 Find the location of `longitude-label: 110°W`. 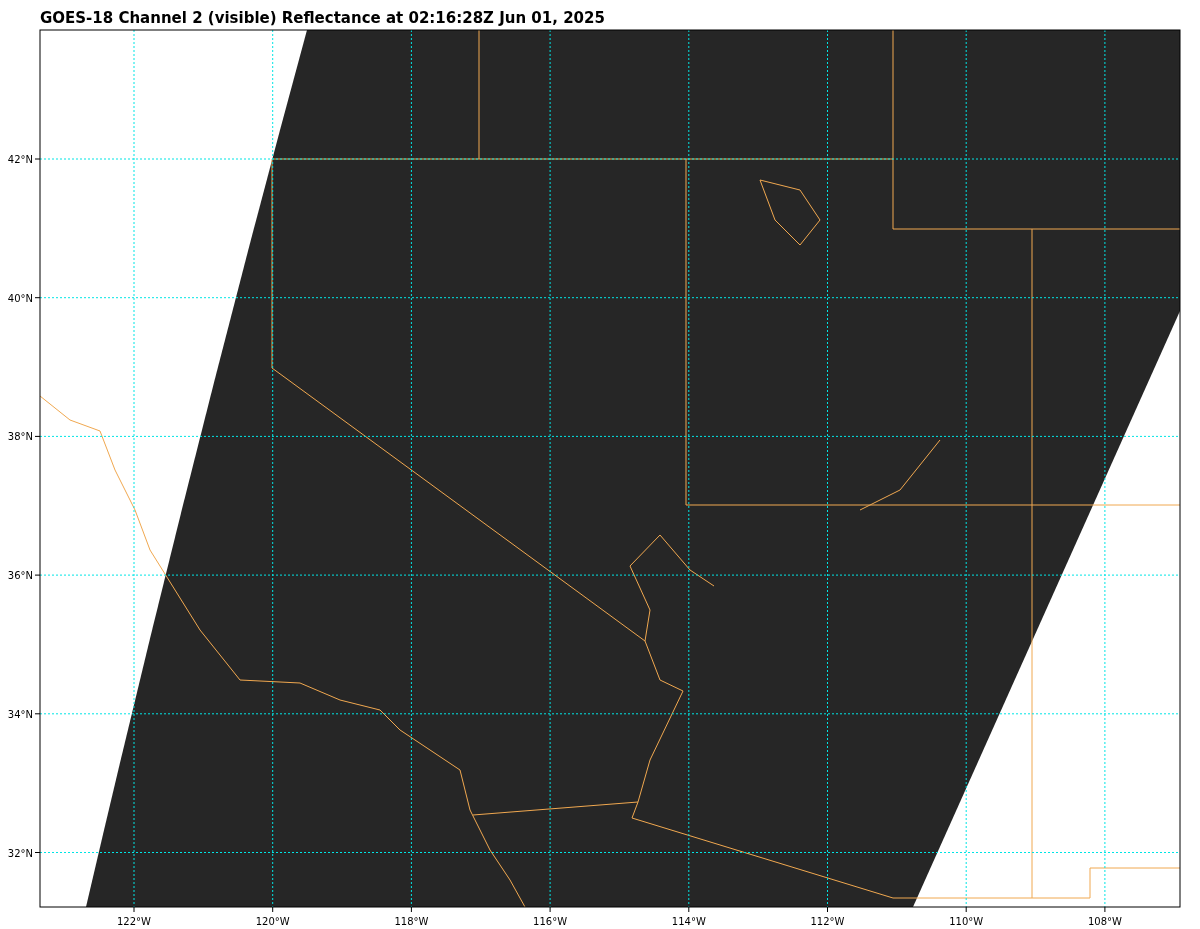

longitude-label: 110°W is located at coordinates (966, 921).